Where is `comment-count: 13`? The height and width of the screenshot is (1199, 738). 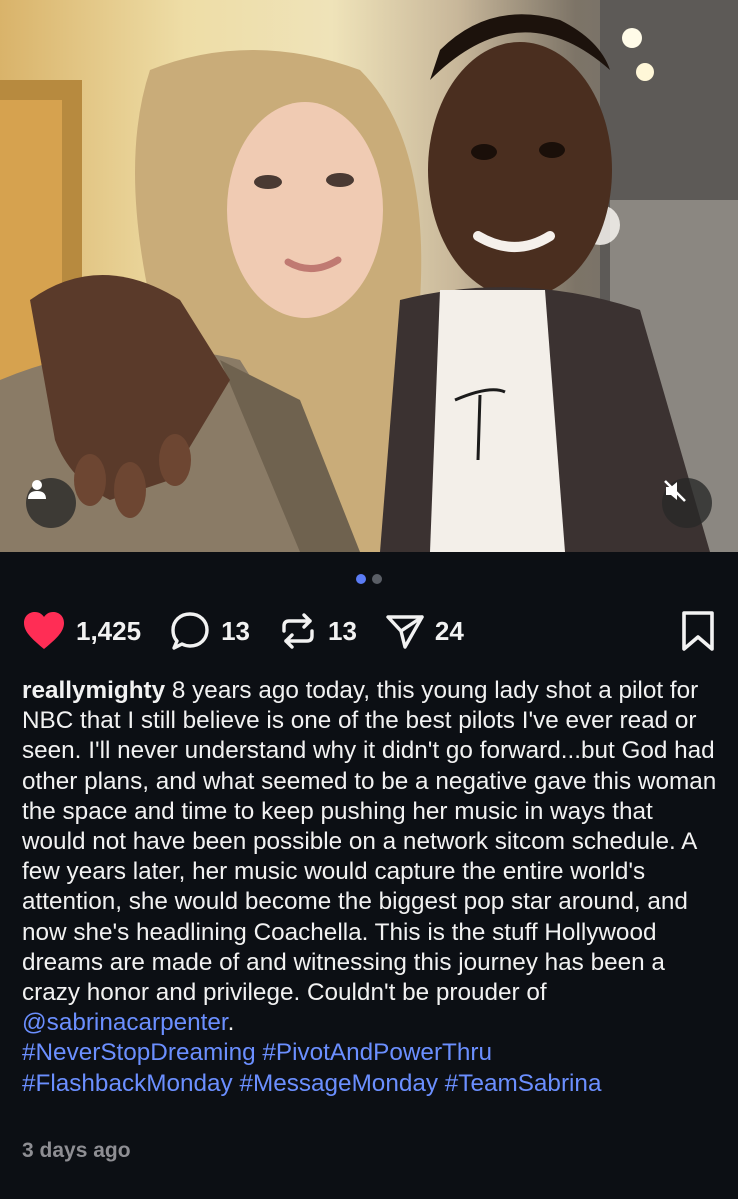
comment-count: 13 is located at coordinates (235, 630).